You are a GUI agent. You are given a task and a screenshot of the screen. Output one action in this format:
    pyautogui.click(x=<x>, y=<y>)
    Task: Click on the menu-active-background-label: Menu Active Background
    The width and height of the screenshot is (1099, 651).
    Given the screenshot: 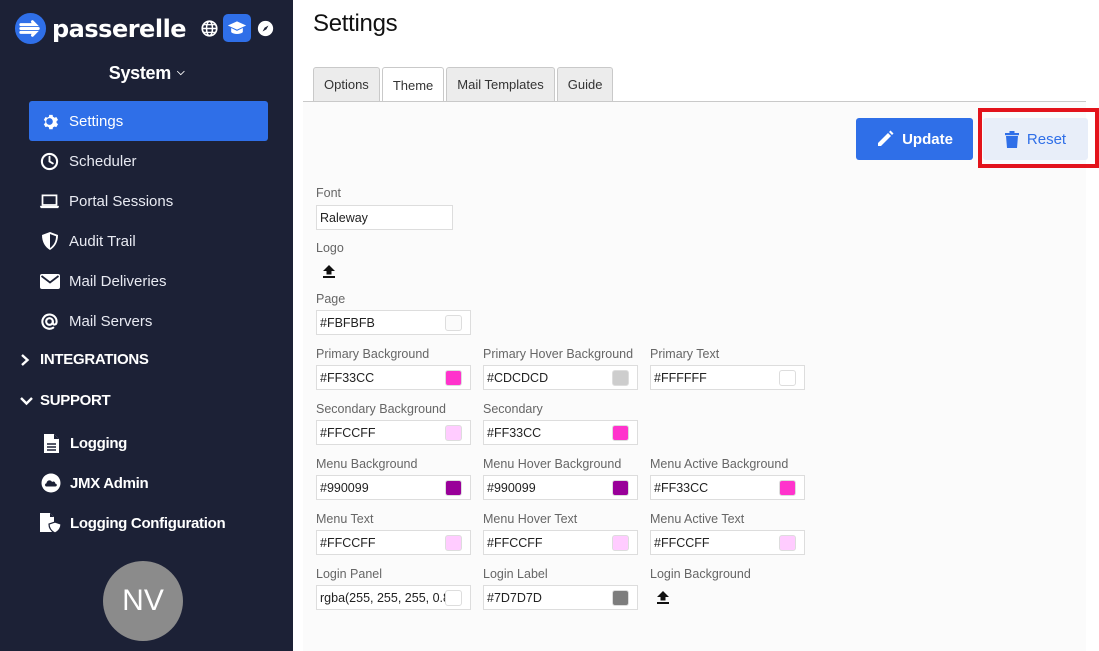 What is the action you would take?
    pyautogui.click(x=719, y=464)
    